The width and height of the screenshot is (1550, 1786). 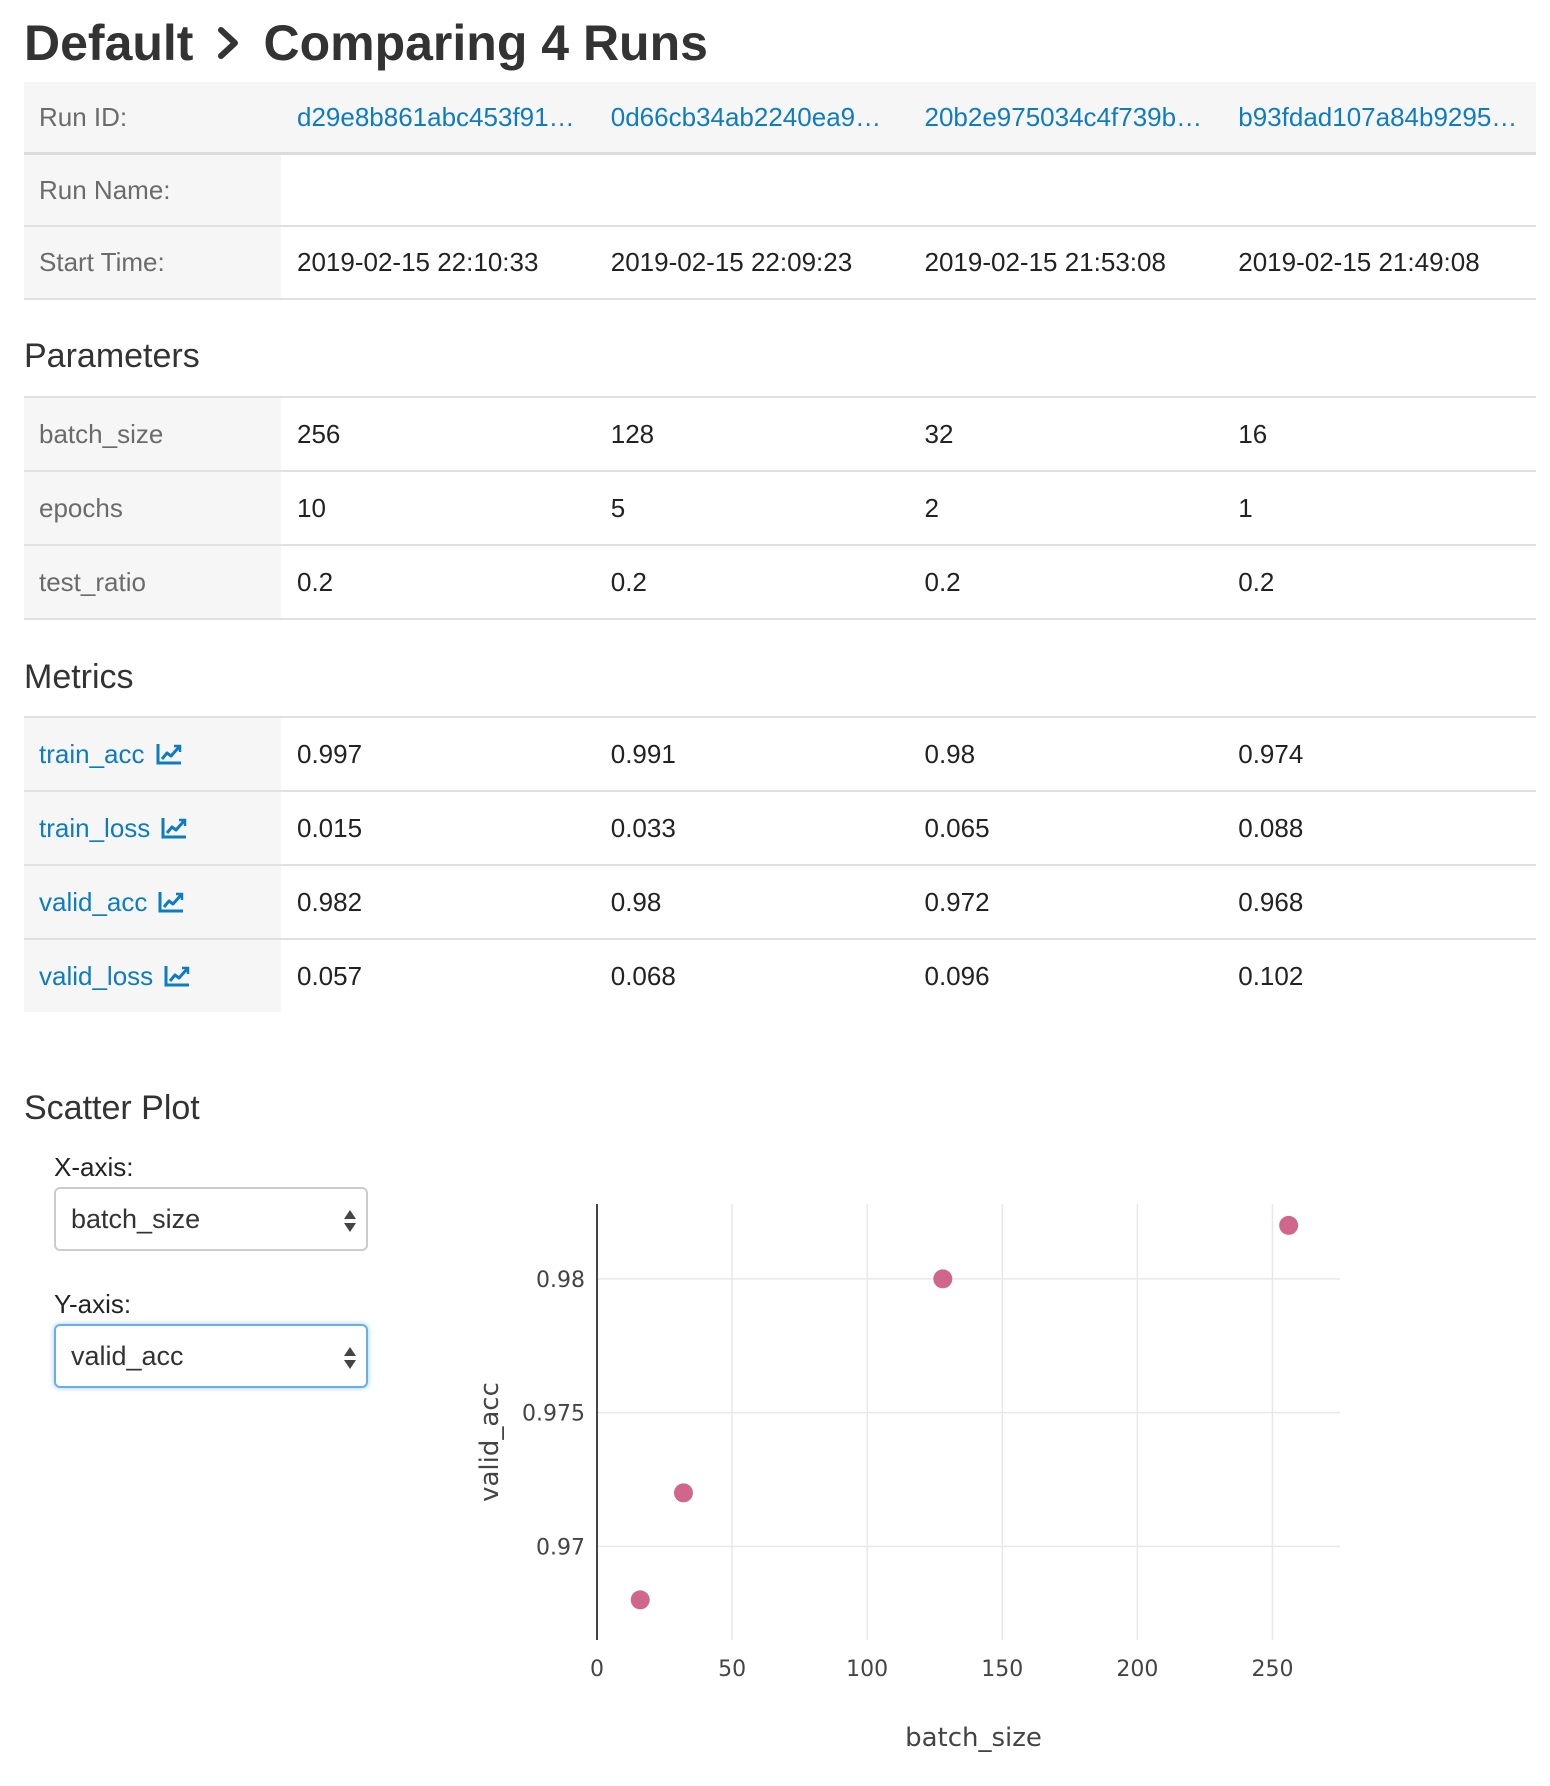 What do you see at coordinates (560, 1547) in the screenshot?
I see `y-tick-label: 0.97` at bounding box center [560, 1547].